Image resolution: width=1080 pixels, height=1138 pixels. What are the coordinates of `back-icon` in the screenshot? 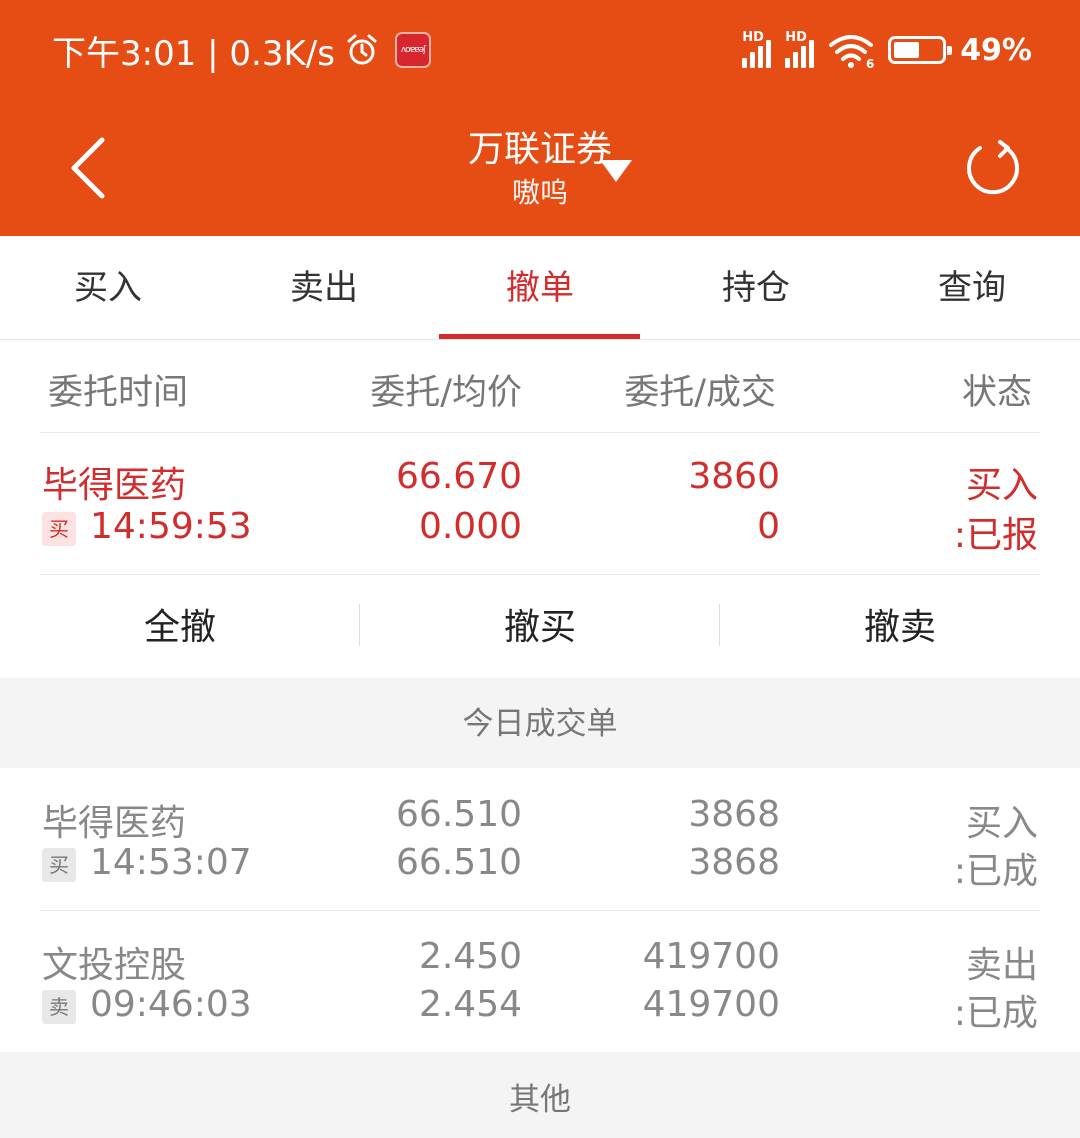 It's located at (87, 168).